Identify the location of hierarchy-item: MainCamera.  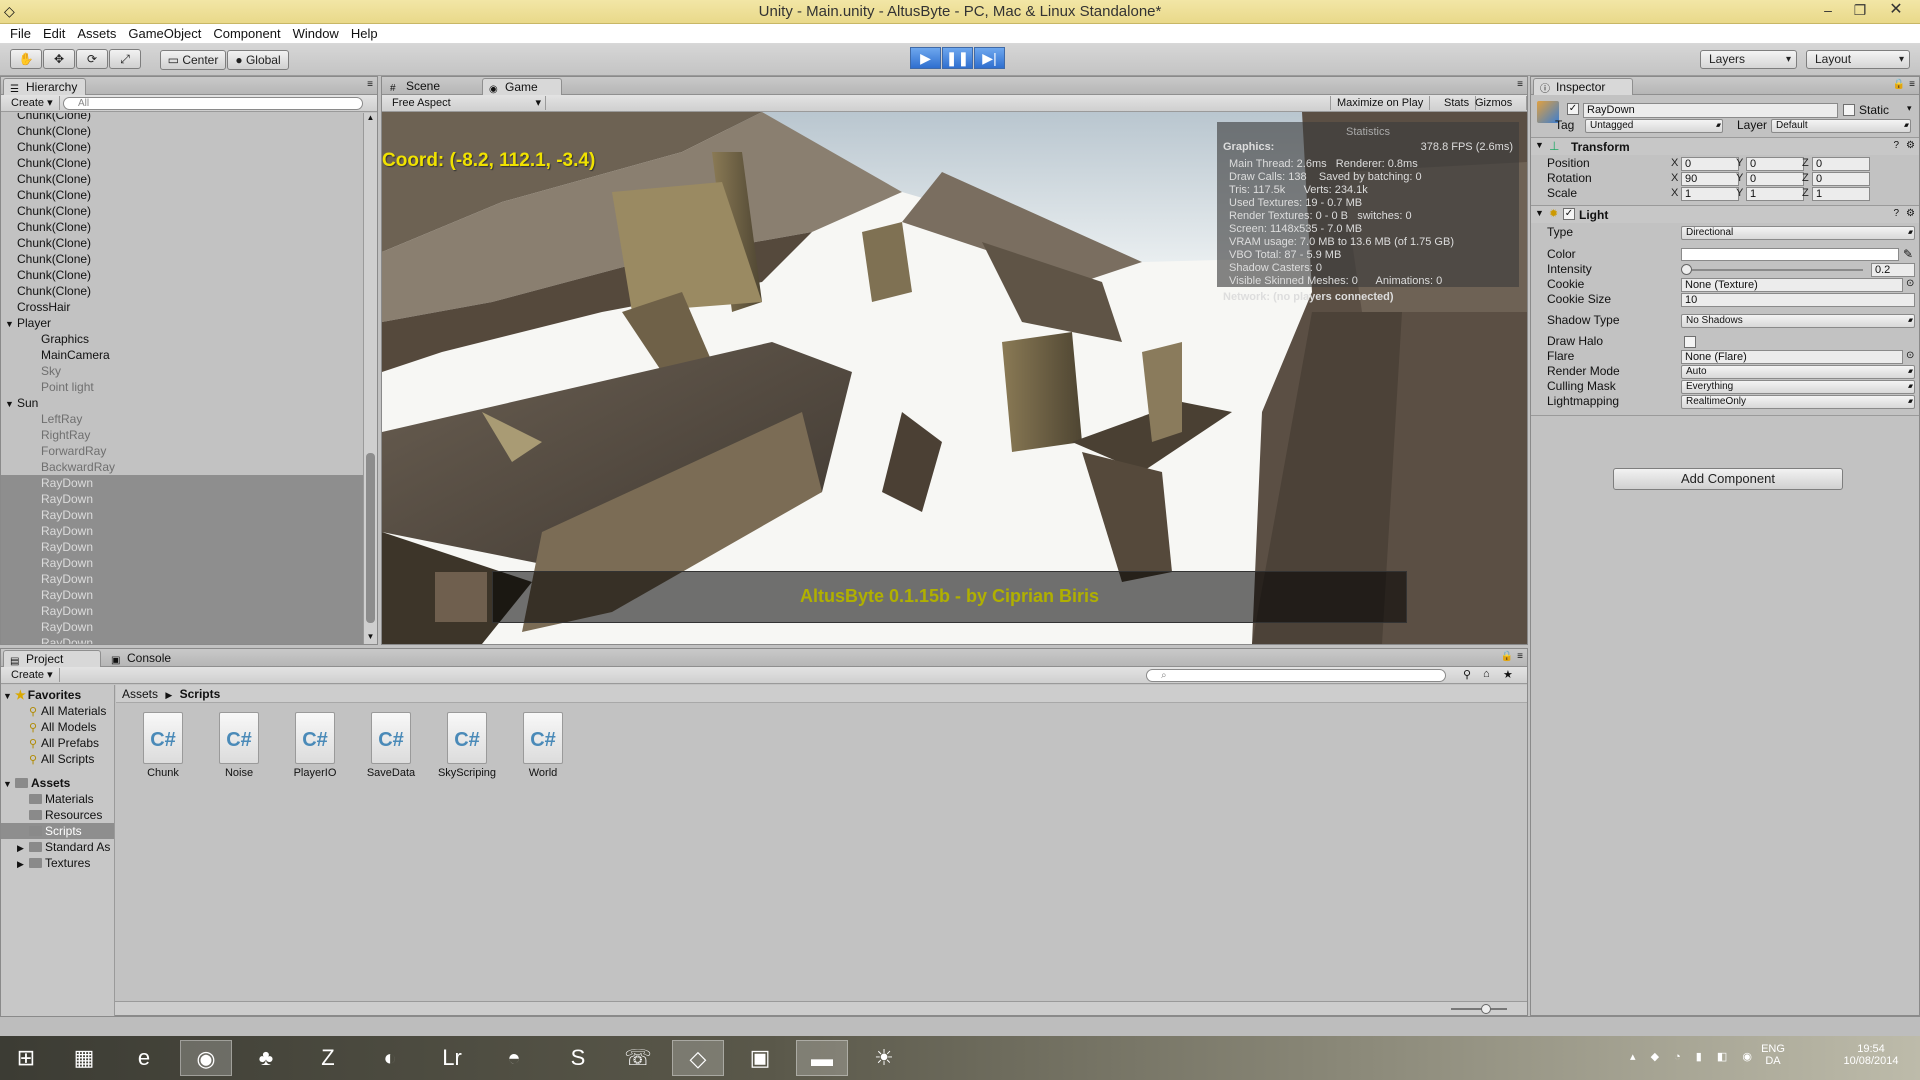
(183, 355).